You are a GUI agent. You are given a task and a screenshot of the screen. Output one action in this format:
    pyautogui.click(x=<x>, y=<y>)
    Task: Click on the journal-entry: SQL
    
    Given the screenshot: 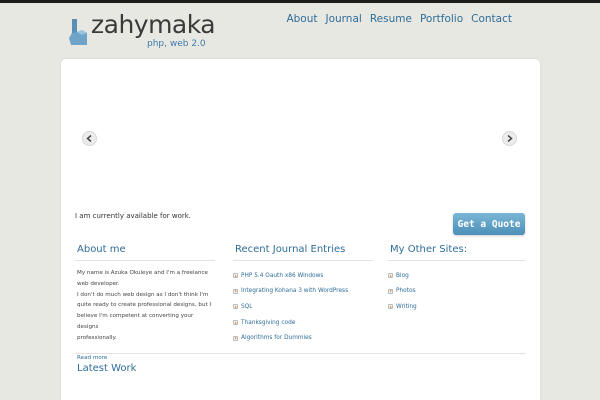 What is the action you would take?
    pyautogui.click(x=303, y=307)
    